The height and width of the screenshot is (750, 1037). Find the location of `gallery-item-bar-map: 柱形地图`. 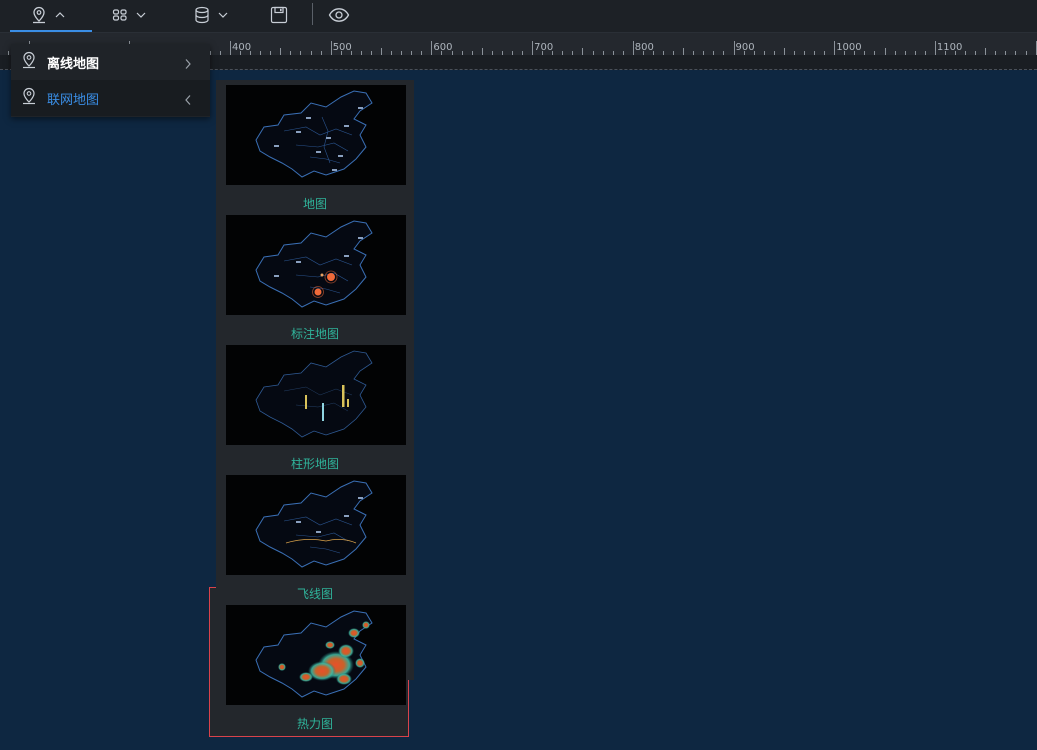

gallery-item-bar-map: 柱形地图 is located at coordinates (315, 405).